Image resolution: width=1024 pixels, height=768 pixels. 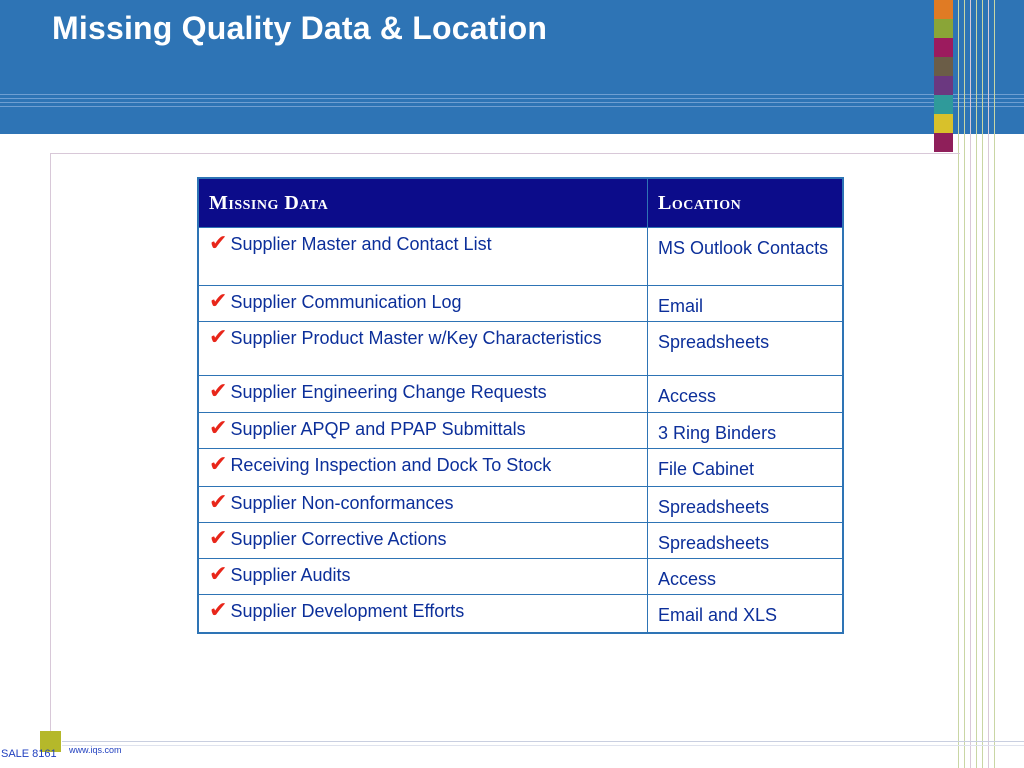 I want to click on location-label: File Cabinet, so click(x=706, y=469).